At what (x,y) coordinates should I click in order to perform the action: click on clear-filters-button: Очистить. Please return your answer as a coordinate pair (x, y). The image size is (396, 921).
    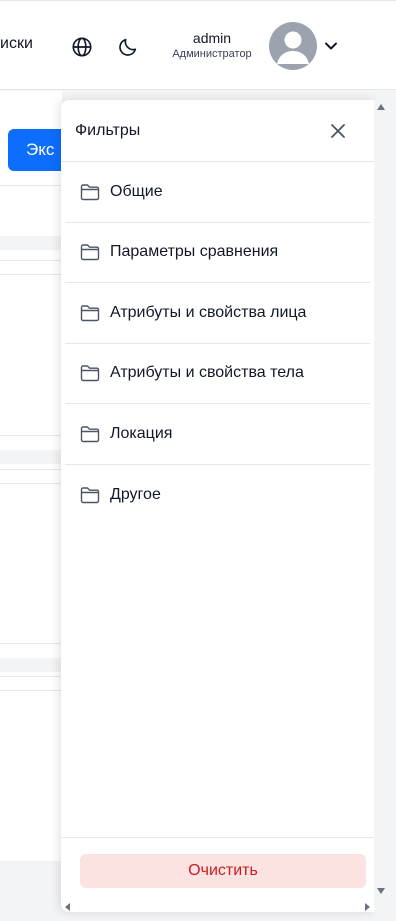
    Looking at the image, I should click on (223, 871).